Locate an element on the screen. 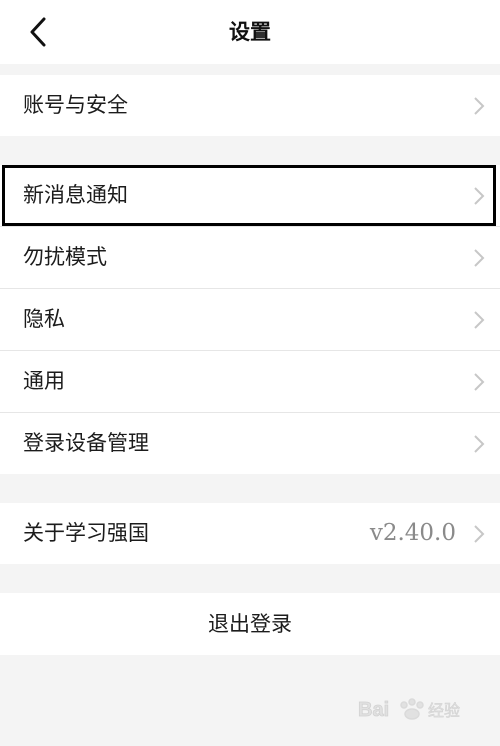 Image resolution: width=500 pixels, height=746 pixels. baidu-watermark: Bai 经验 is located at coordinates (416, 708).